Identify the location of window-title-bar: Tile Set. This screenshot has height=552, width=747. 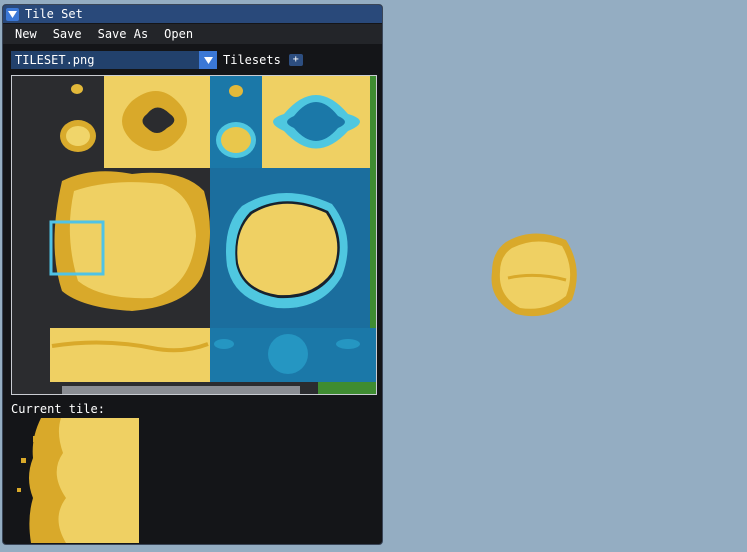
(192, 14).